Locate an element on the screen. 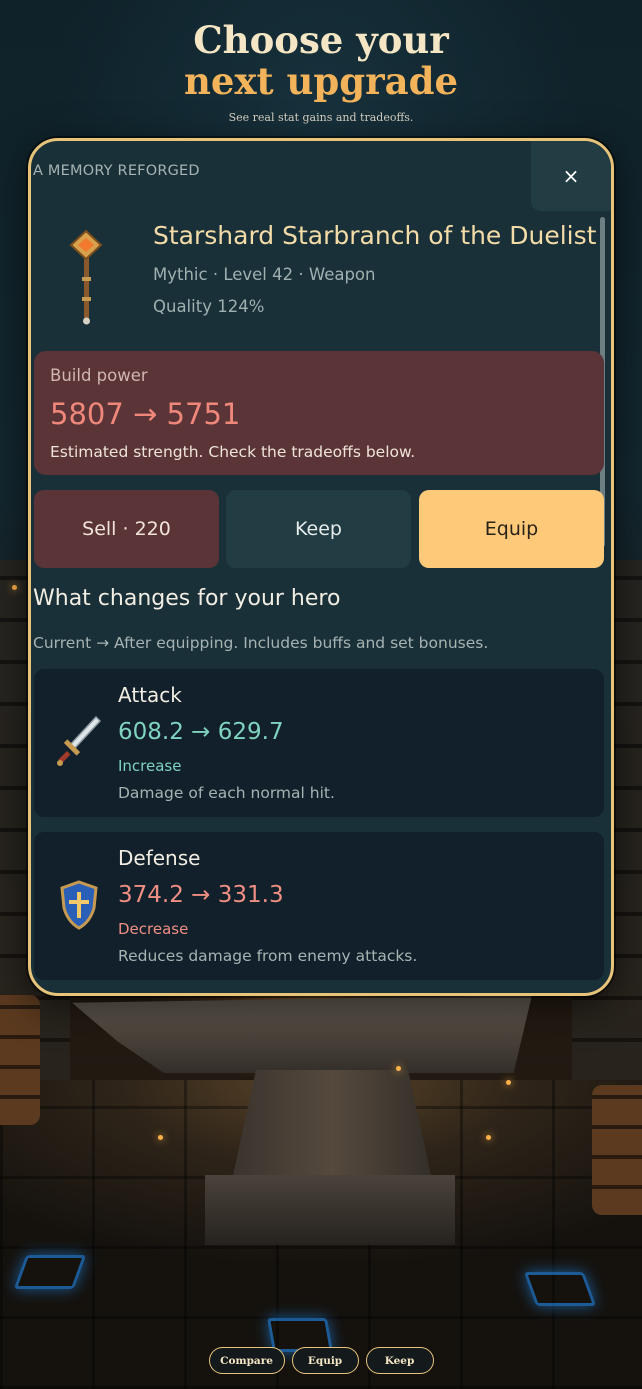  close-button: × is located at coordinates (571, 176).